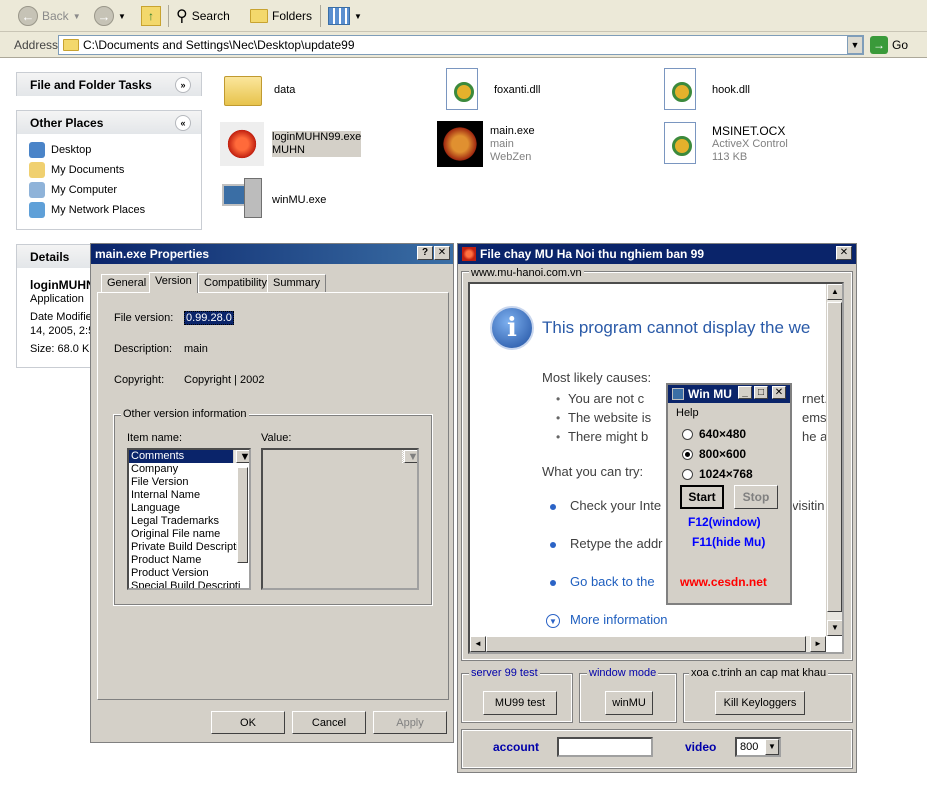  I want to click on address-label: Address, so click(36, 45).